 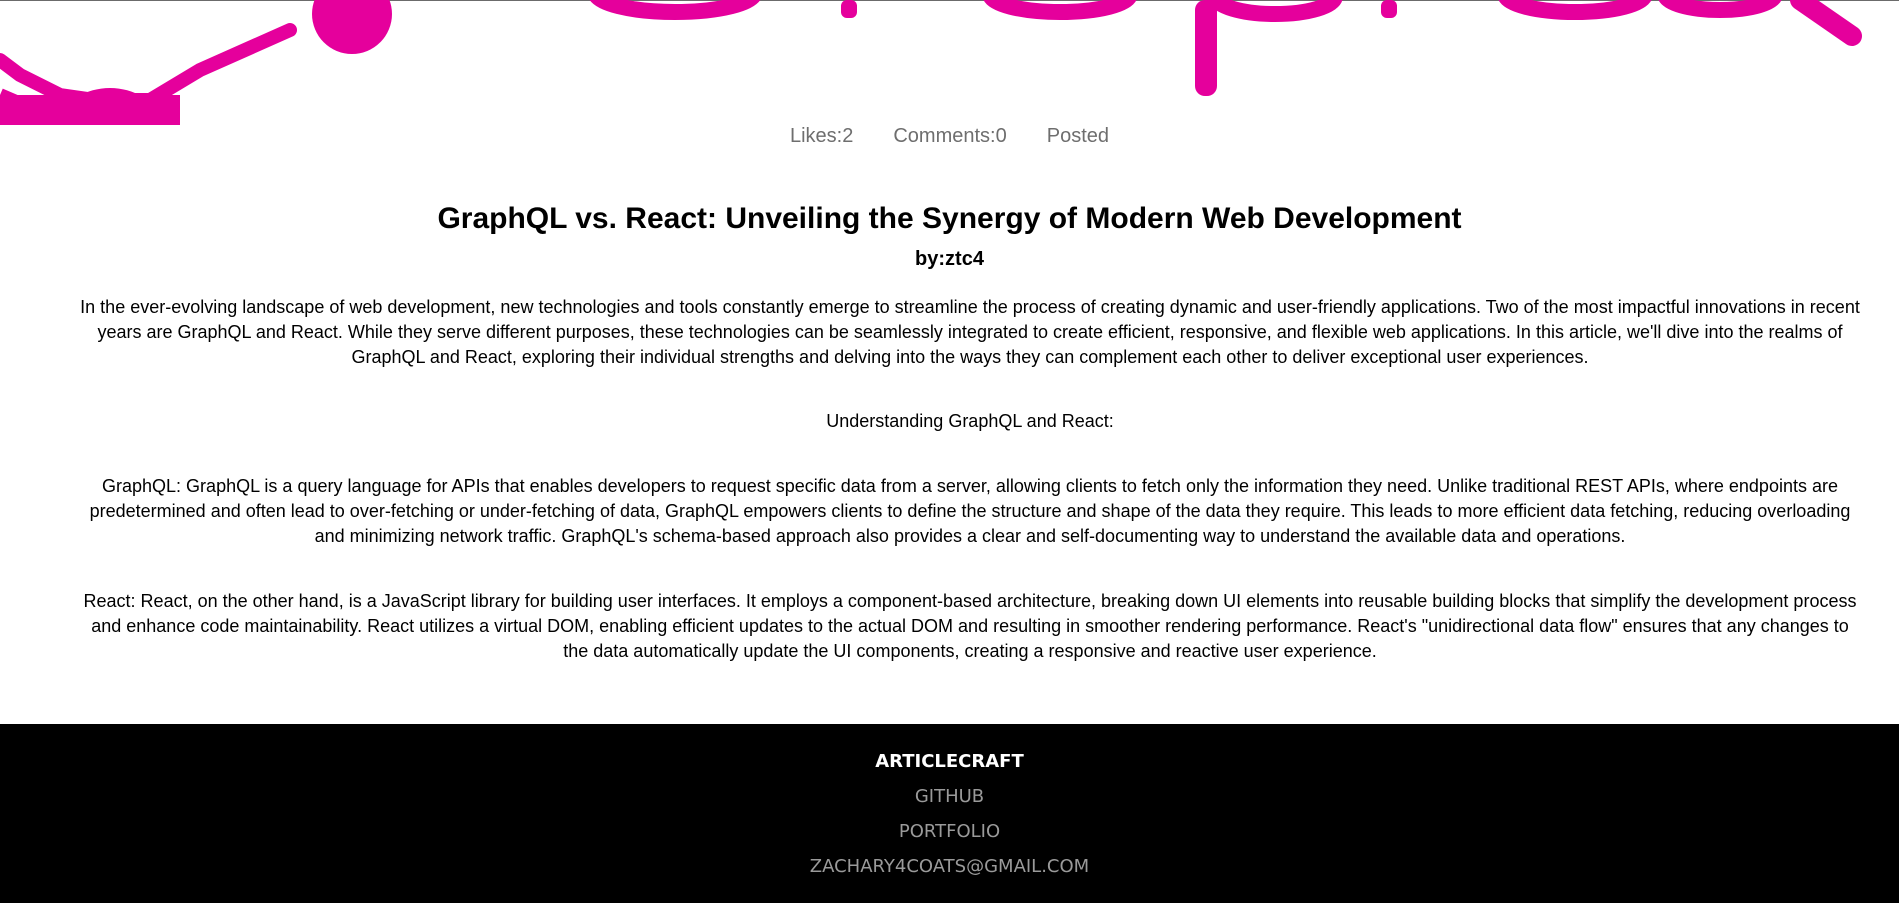 I want to click on hero-image, so click(x=949, y=62).